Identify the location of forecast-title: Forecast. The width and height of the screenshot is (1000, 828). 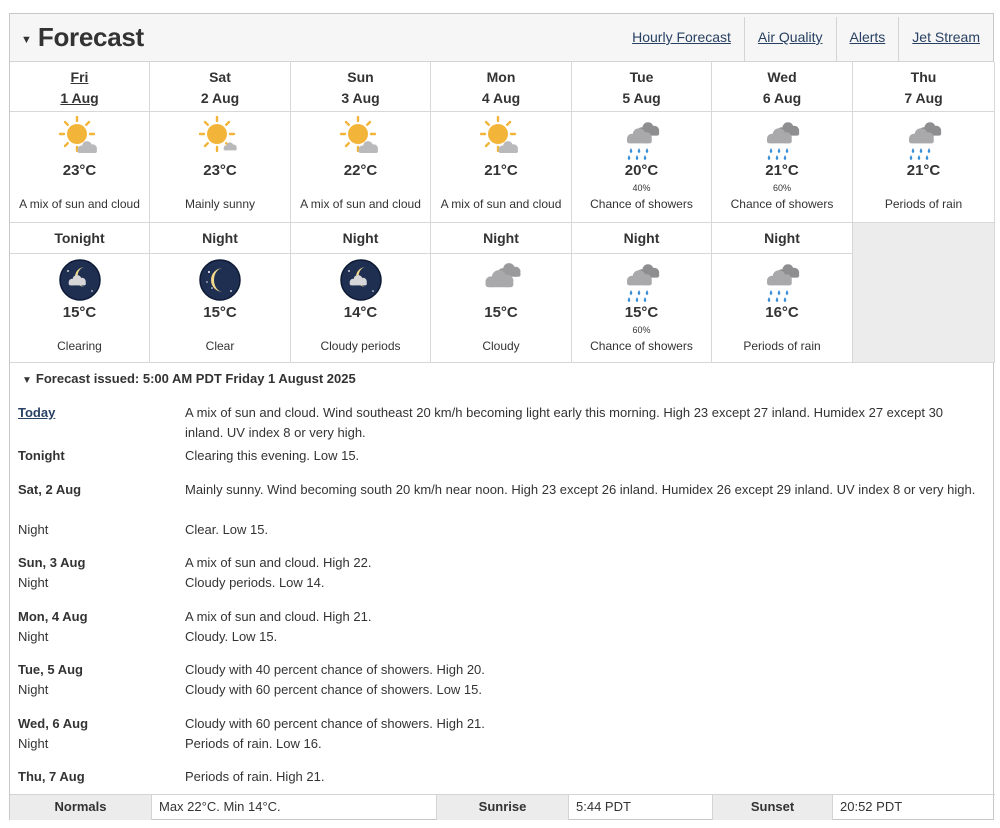
(90, 37).